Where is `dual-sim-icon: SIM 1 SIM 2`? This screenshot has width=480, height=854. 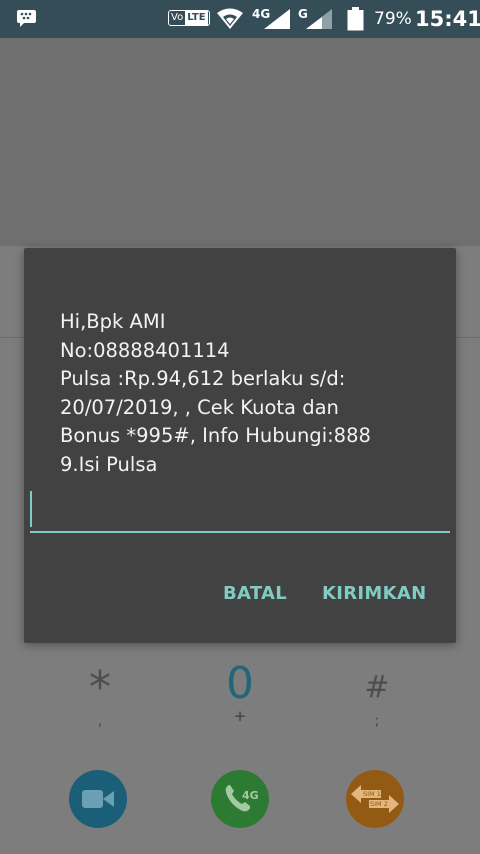 dual-sim-icon: SIM 1 SIM 2 is located at coordinates (375, 799).